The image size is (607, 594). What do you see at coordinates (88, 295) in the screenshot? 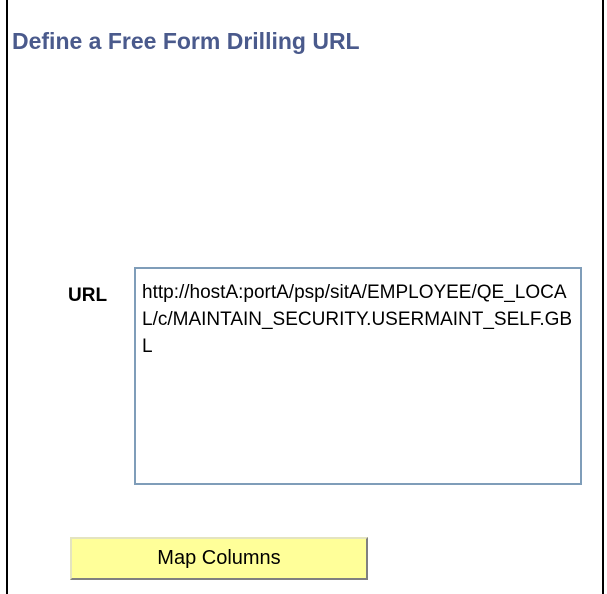
I see `url-label: URL` at bounding box center [88, 295].